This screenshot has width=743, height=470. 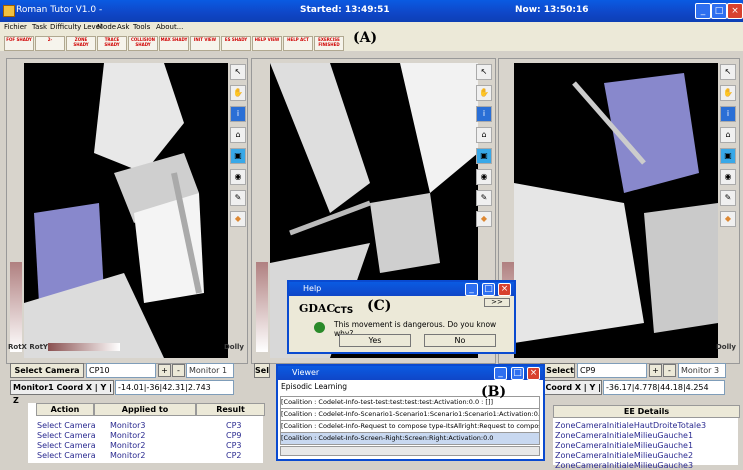 I want to click on table-header-applied: Applied to, so click(x=145, y=409).